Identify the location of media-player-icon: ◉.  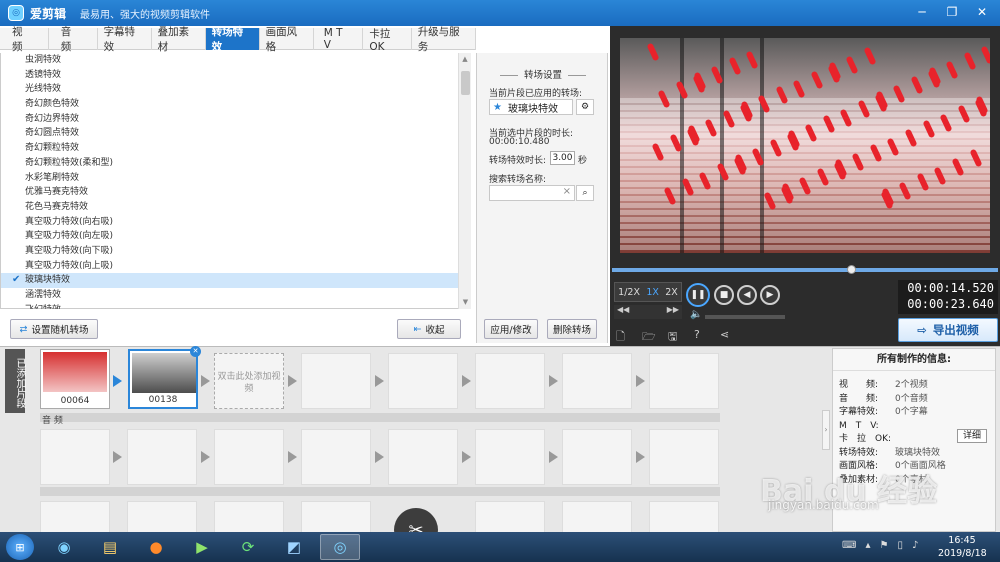
(64, 547).